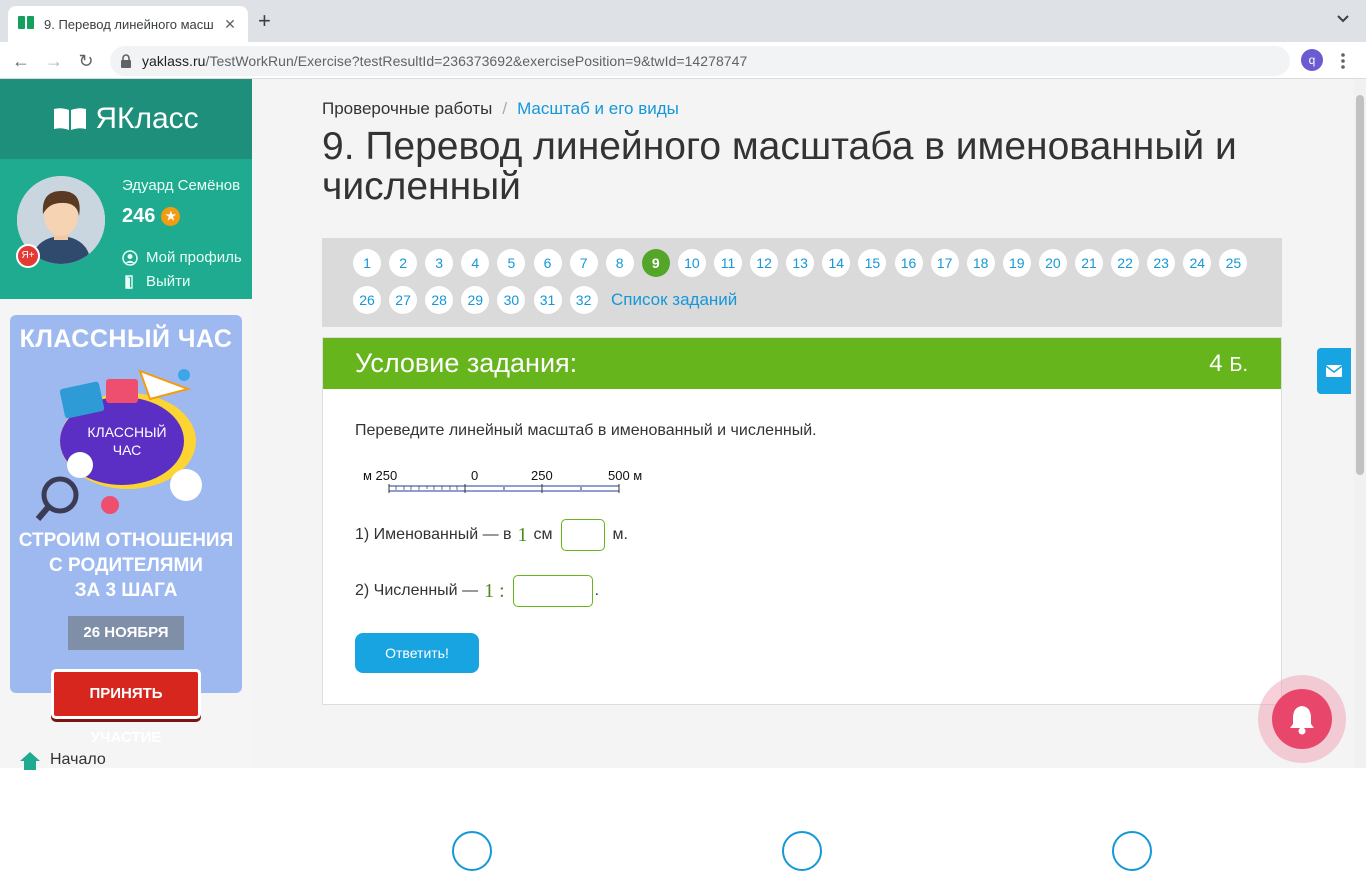  What do you see at coordinates (86, 61) in the screenshot?
I see `reload-icon: ↻` at bounding box center [86, 61].